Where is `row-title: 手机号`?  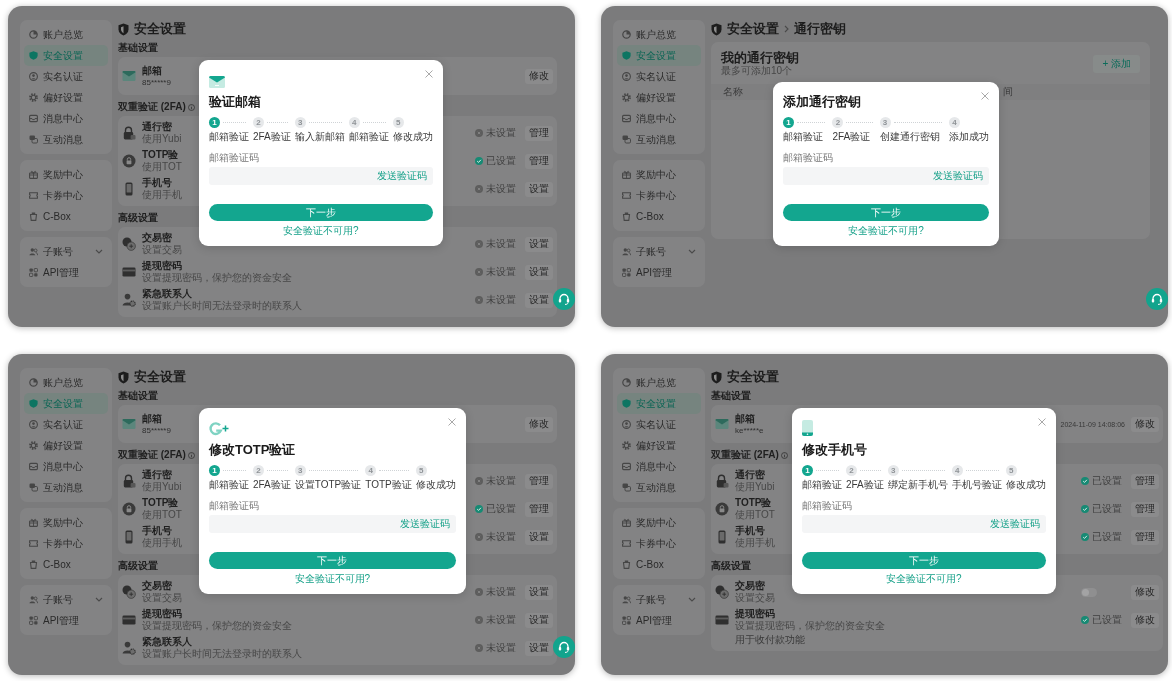
row-title: 手机号 is located at coordinates (157, 183).